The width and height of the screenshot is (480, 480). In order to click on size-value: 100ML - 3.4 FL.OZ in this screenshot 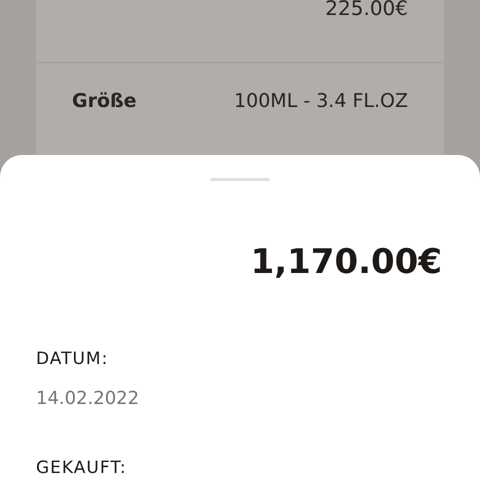, I will do `click(321, 101)`.